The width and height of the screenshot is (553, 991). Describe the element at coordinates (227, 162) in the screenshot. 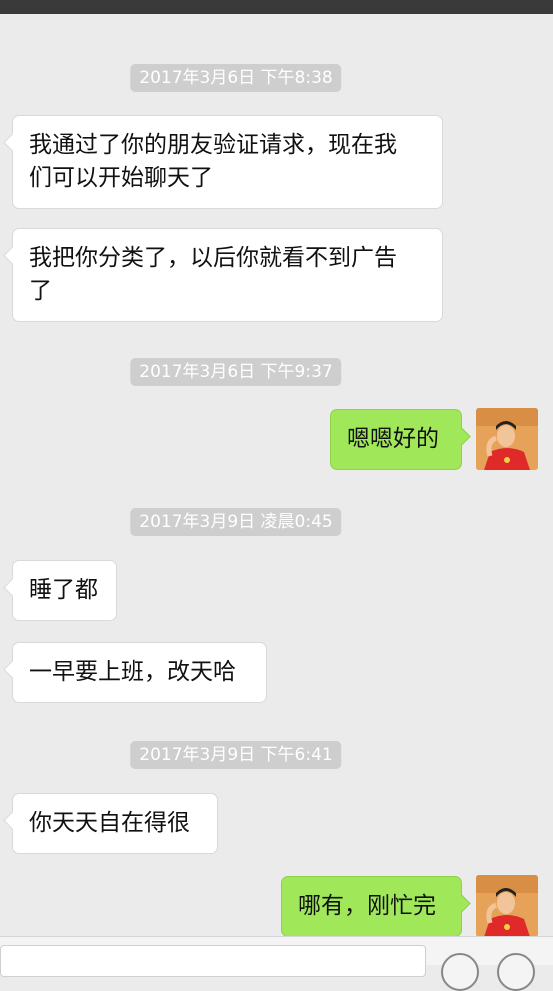

I see `message-received: 我通过了你的朋友验证请求，现在我 们可以开始聊天了` at that location.